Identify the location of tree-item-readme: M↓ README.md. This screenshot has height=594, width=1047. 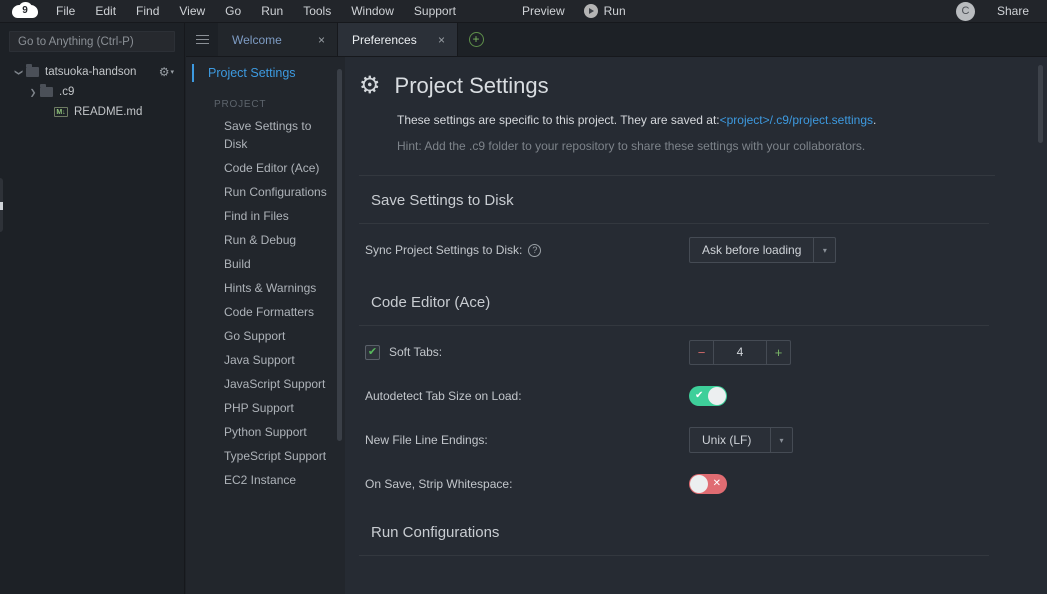
(92, 112).